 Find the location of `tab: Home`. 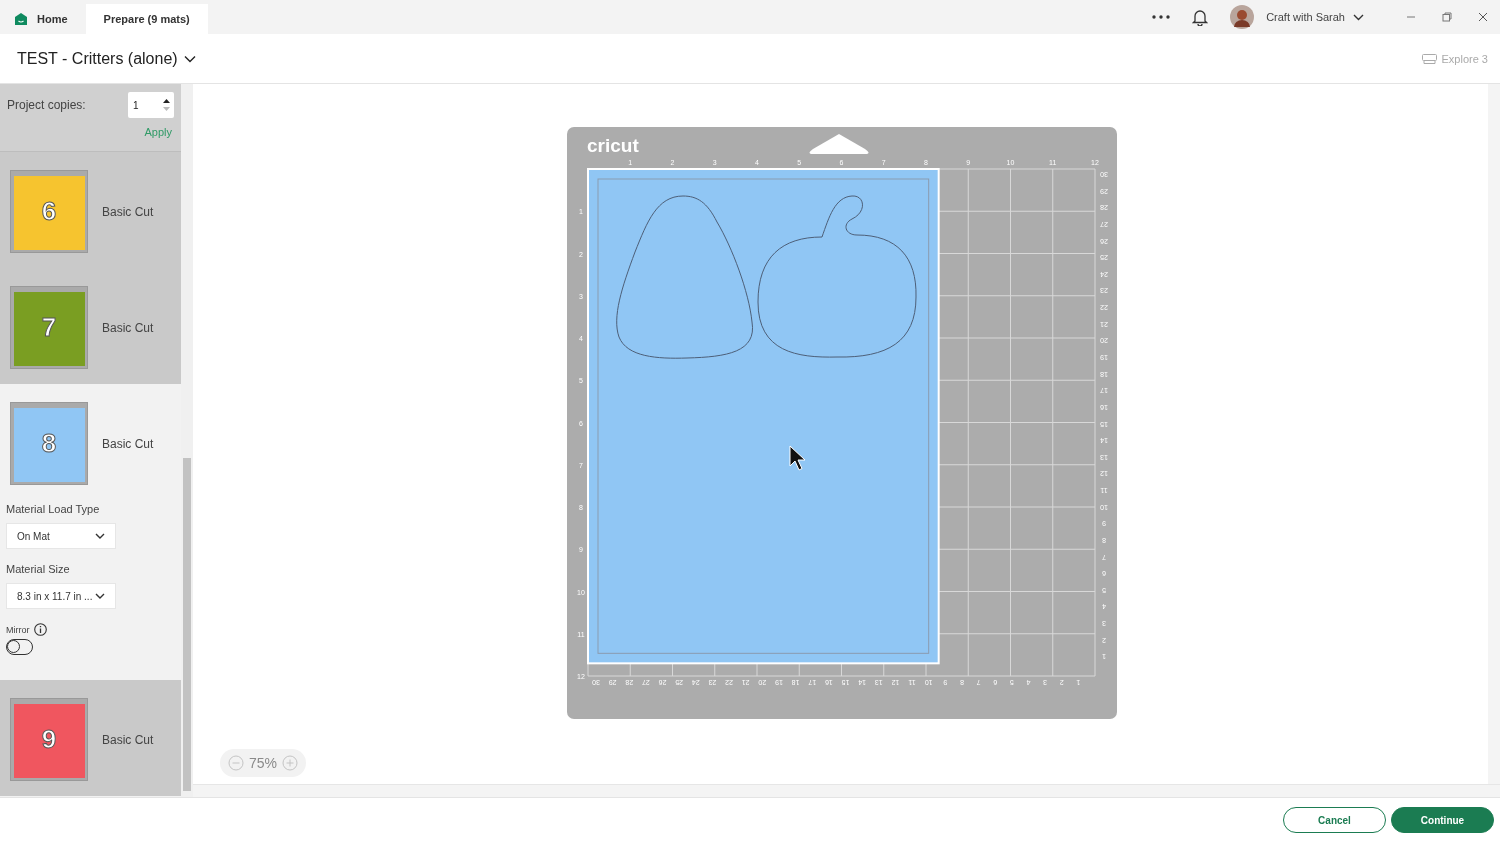

tab: Home is located at coordinates (43, 19).